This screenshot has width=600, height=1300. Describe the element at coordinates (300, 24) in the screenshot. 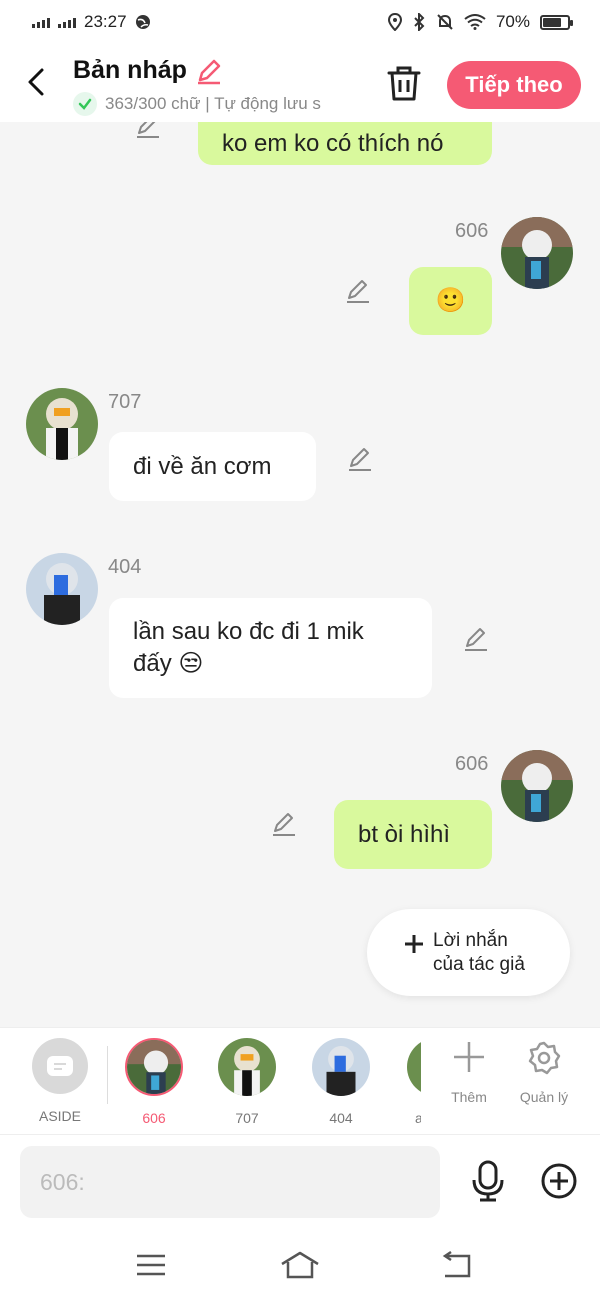

I see `status-bar: 23:27 70%` at that location.